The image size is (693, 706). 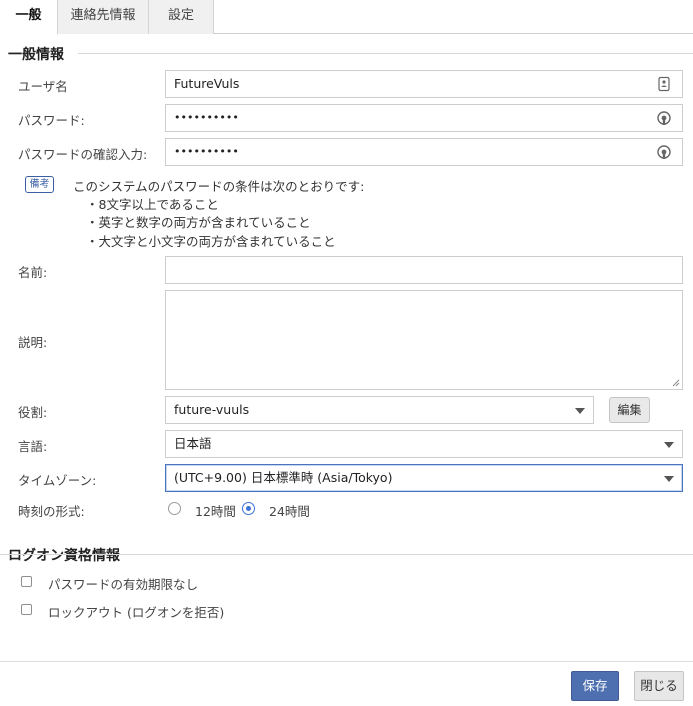 I want to click on name-field, so click(x=424, y=270).